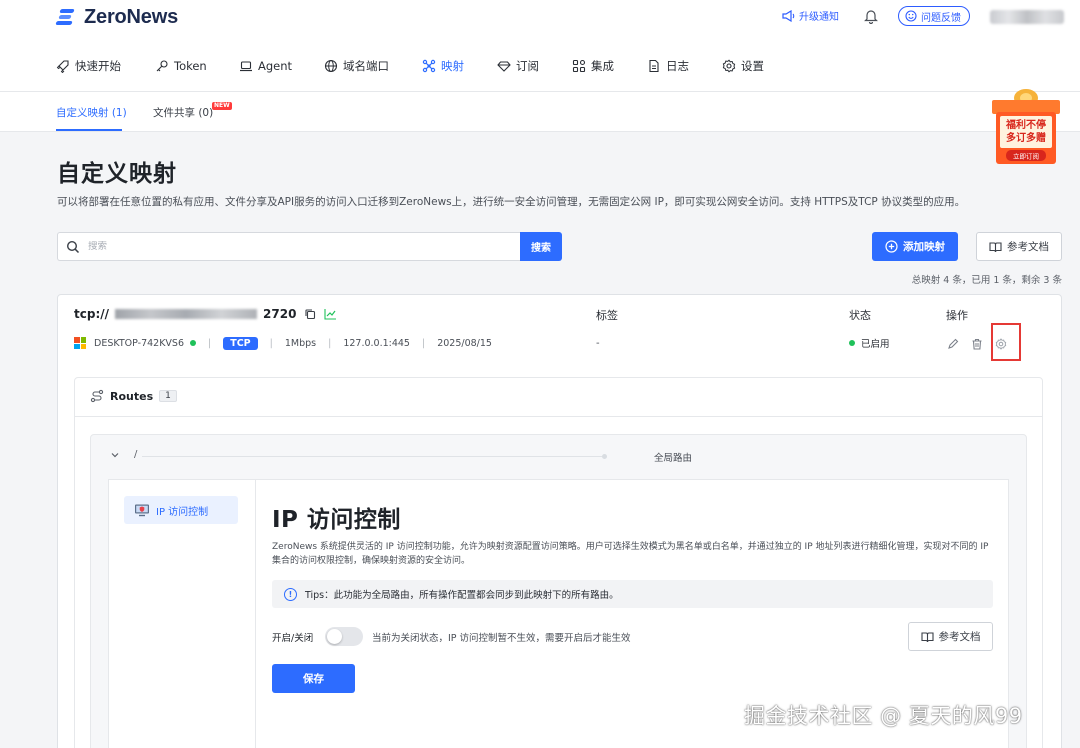 The image size is (1080, 748). I want to click on tips-text: Tips：此功能为全局路由，所有操作配置都会同步到此映射下的所有路由。, so click(462, 595).